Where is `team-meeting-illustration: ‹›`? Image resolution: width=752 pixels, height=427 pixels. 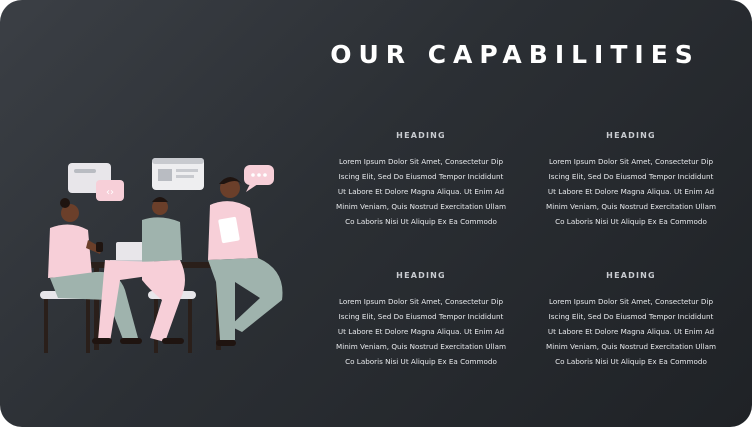
team-meeting-illustration: ‹› is located at coordinates (161, 255).